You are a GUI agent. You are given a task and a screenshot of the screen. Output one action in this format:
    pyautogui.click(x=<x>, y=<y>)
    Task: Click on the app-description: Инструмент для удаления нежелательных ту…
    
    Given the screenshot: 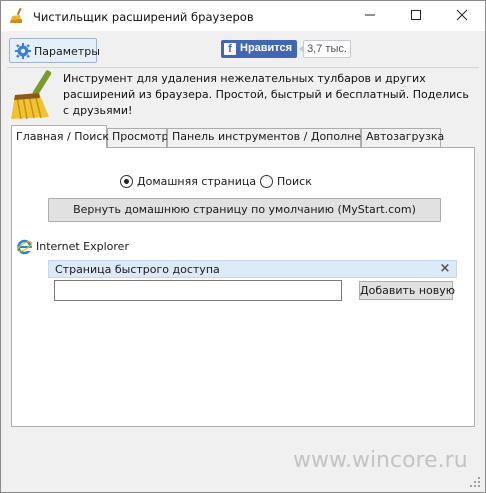 What is the action you would take?
    pyautogui.click(x=266, y=94)
    